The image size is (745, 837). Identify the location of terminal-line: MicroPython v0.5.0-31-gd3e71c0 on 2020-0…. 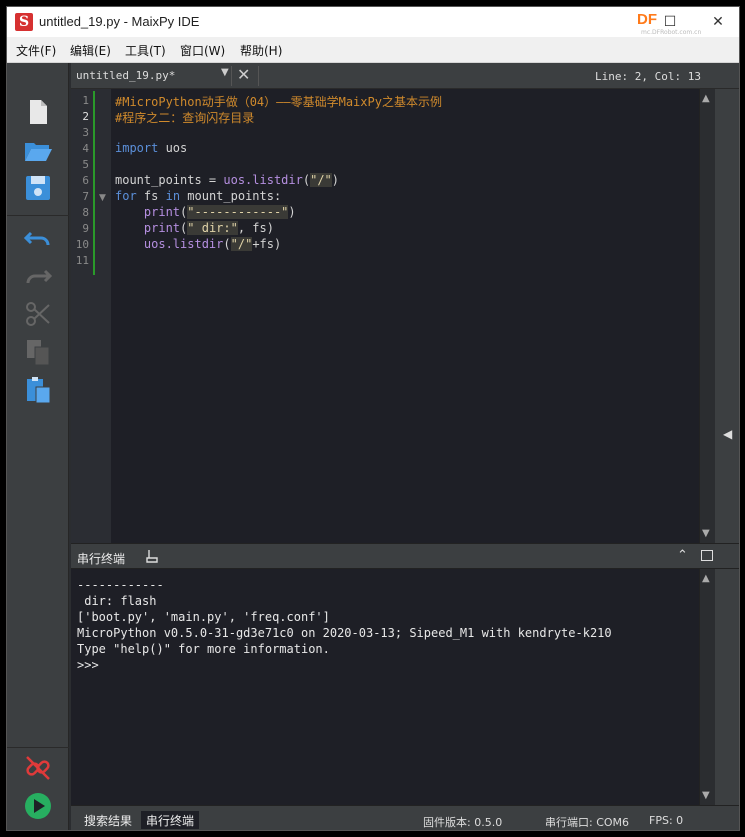
(344, 633).